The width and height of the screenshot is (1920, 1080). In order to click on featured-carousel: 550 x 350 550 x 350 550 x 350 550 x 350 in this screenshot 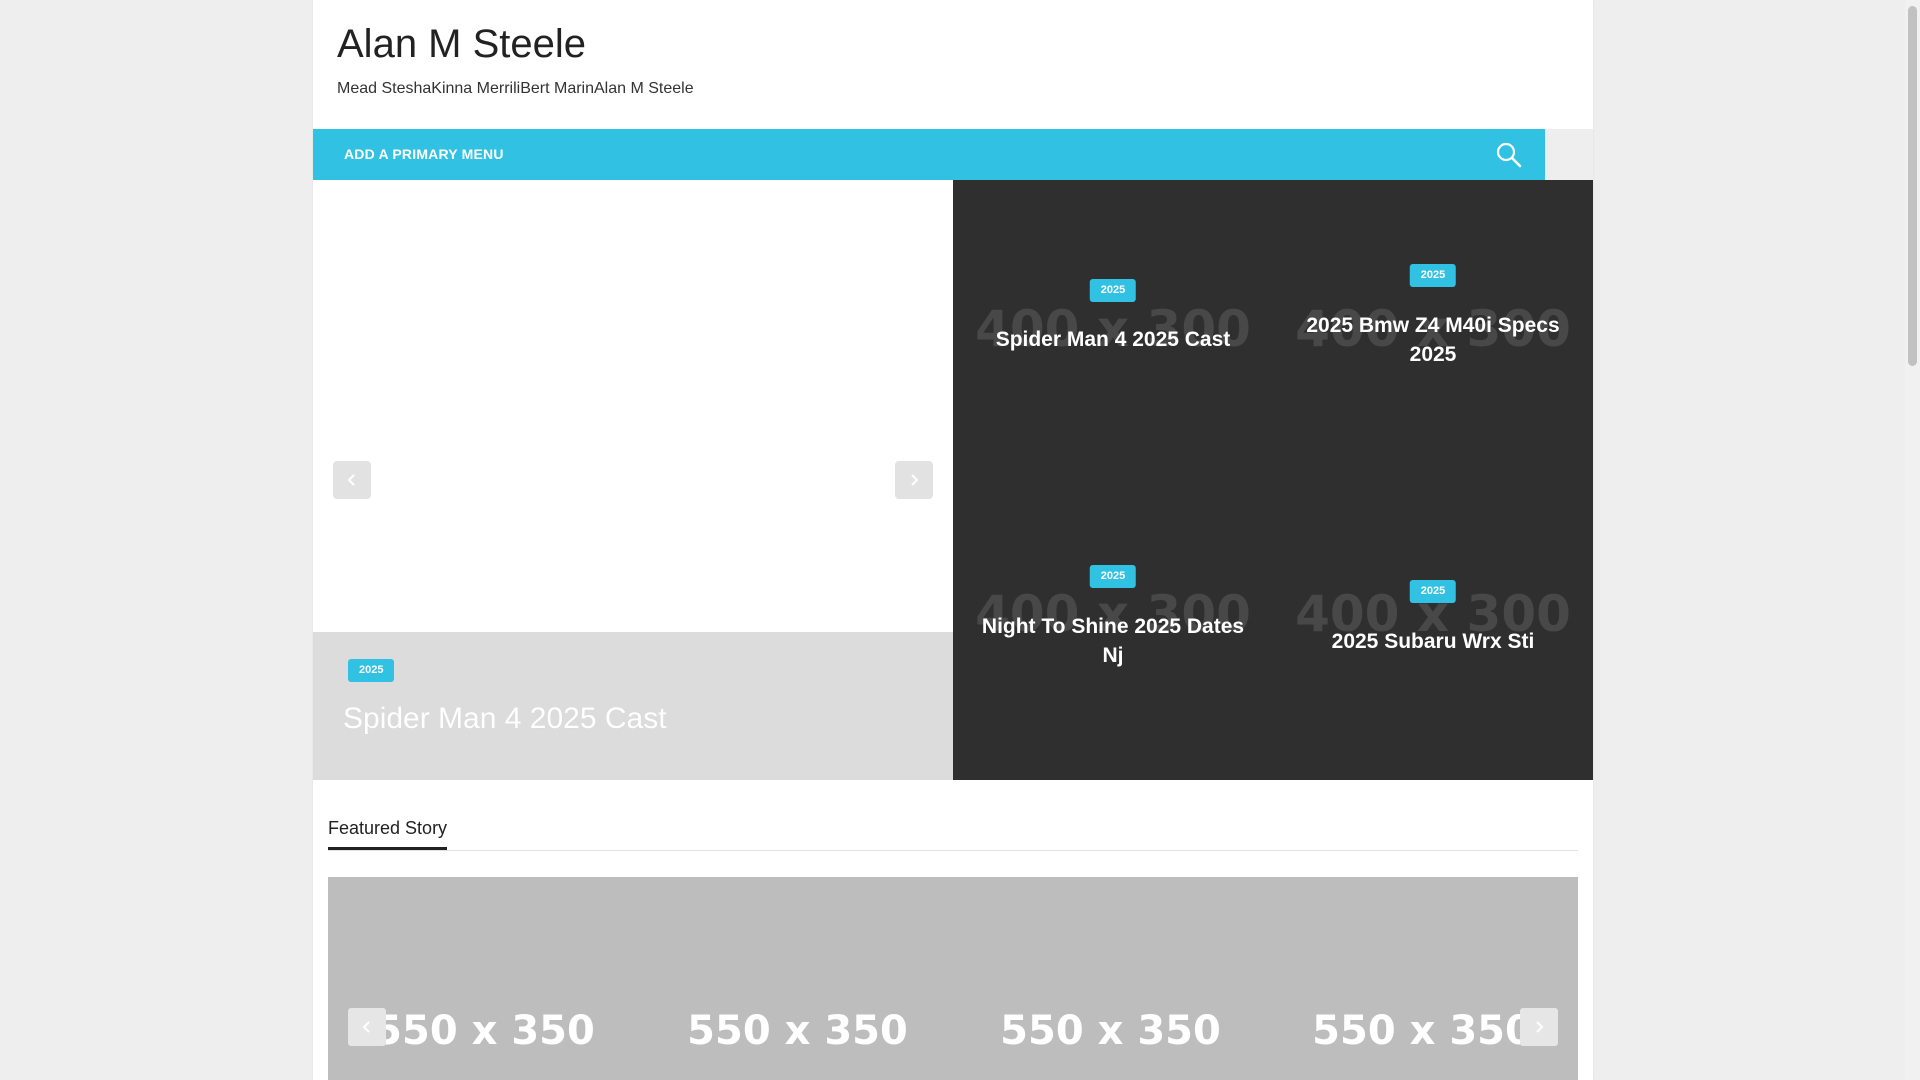, I will do `click(953, 978)`.